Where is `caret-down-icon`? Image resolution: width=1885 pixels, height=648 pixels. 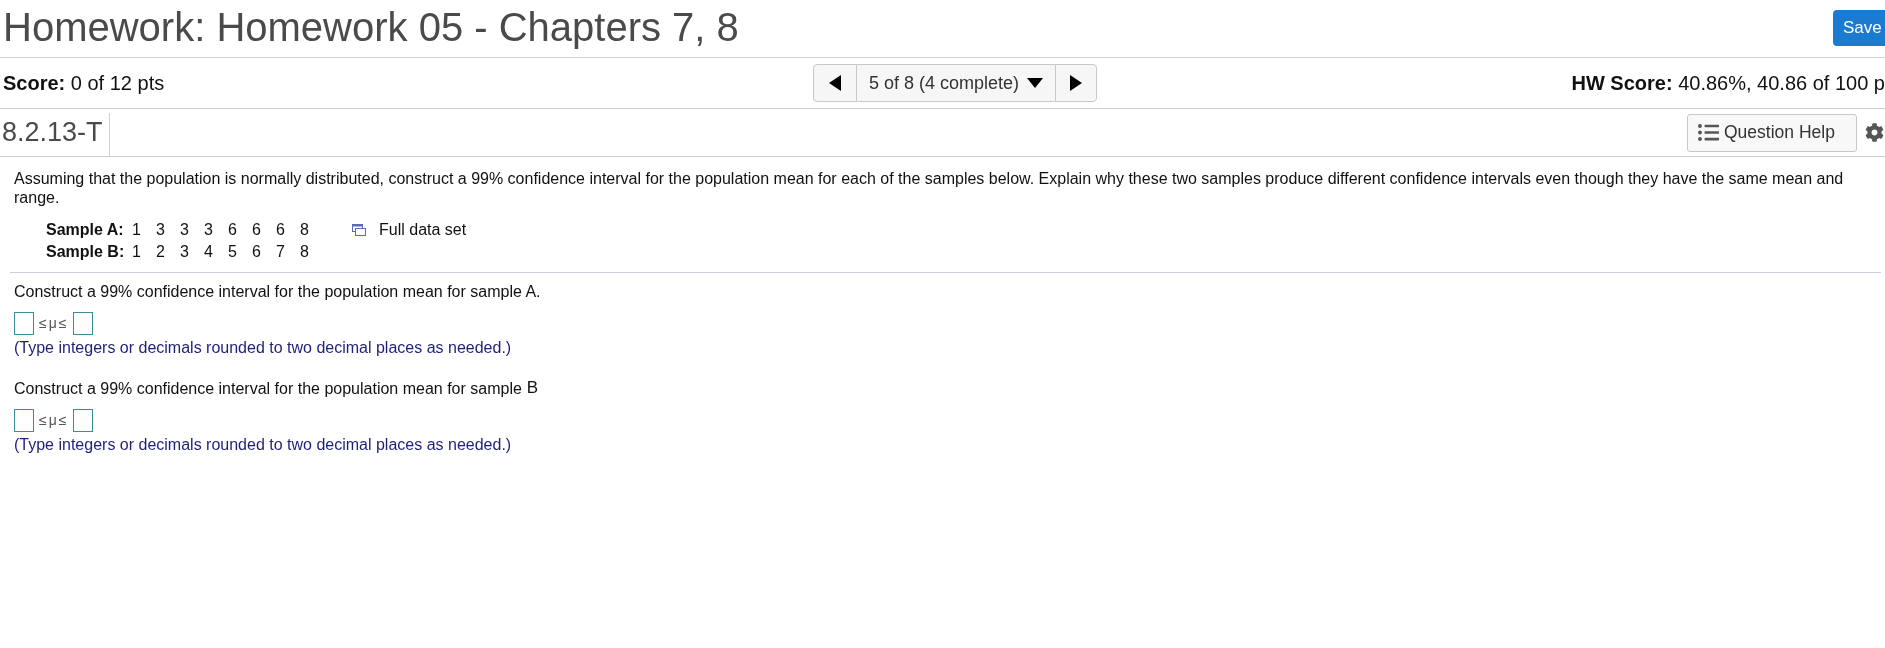 caret-down-icon is located at coordinates (1035, 83).